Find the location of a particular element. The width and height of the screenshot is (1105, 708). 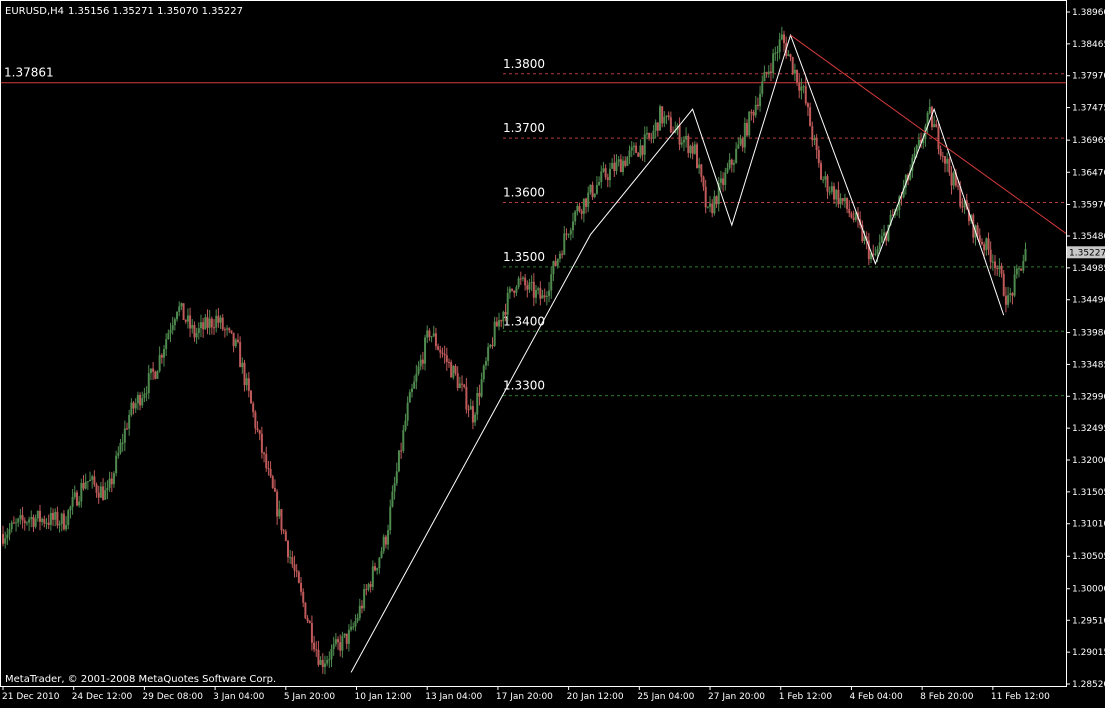

price-axis-label: 1.33980 is located at coordinates (1088, 334).